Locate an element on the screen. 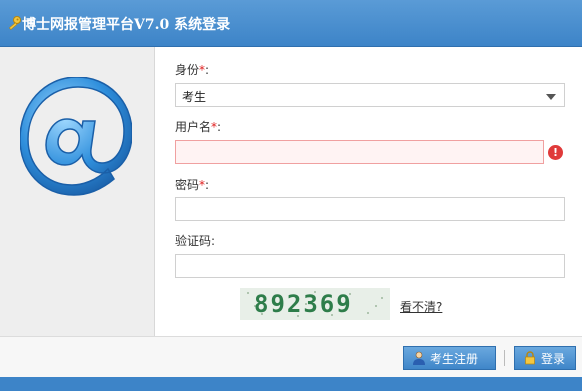 This screenshot has width=582, height=391. username-input is located at coordinates (359, 152).